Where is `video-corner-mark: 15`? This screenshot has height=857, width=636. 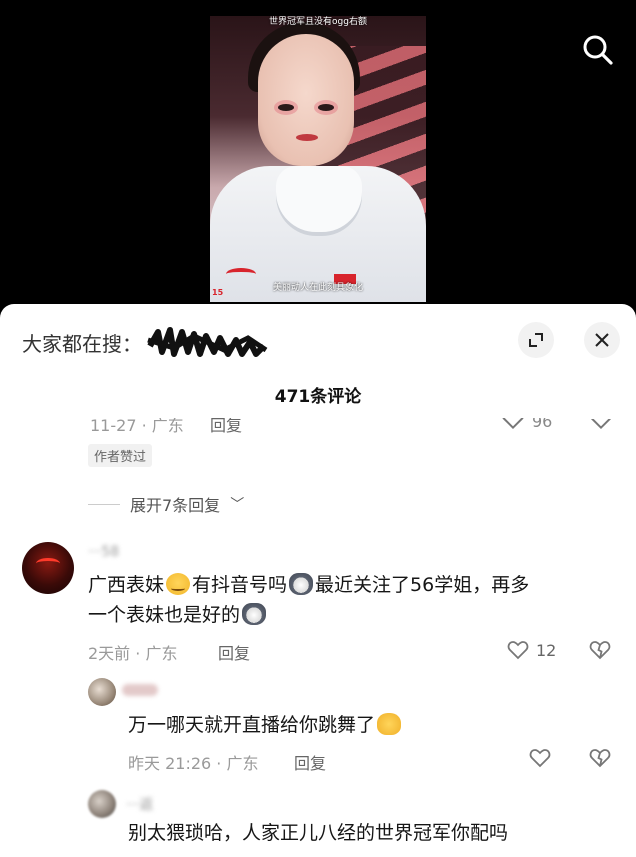 video-corner-mark: 15 is located at coordinates (218, 292).